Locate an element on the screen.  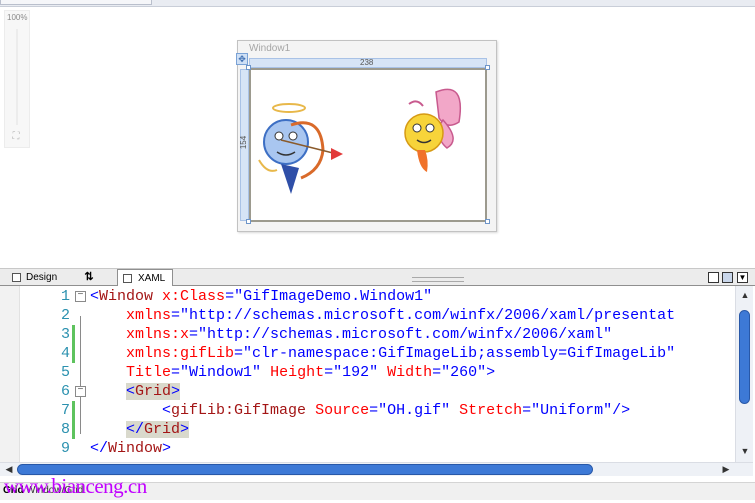
code-token: </ is located at coordinates (99, 448).